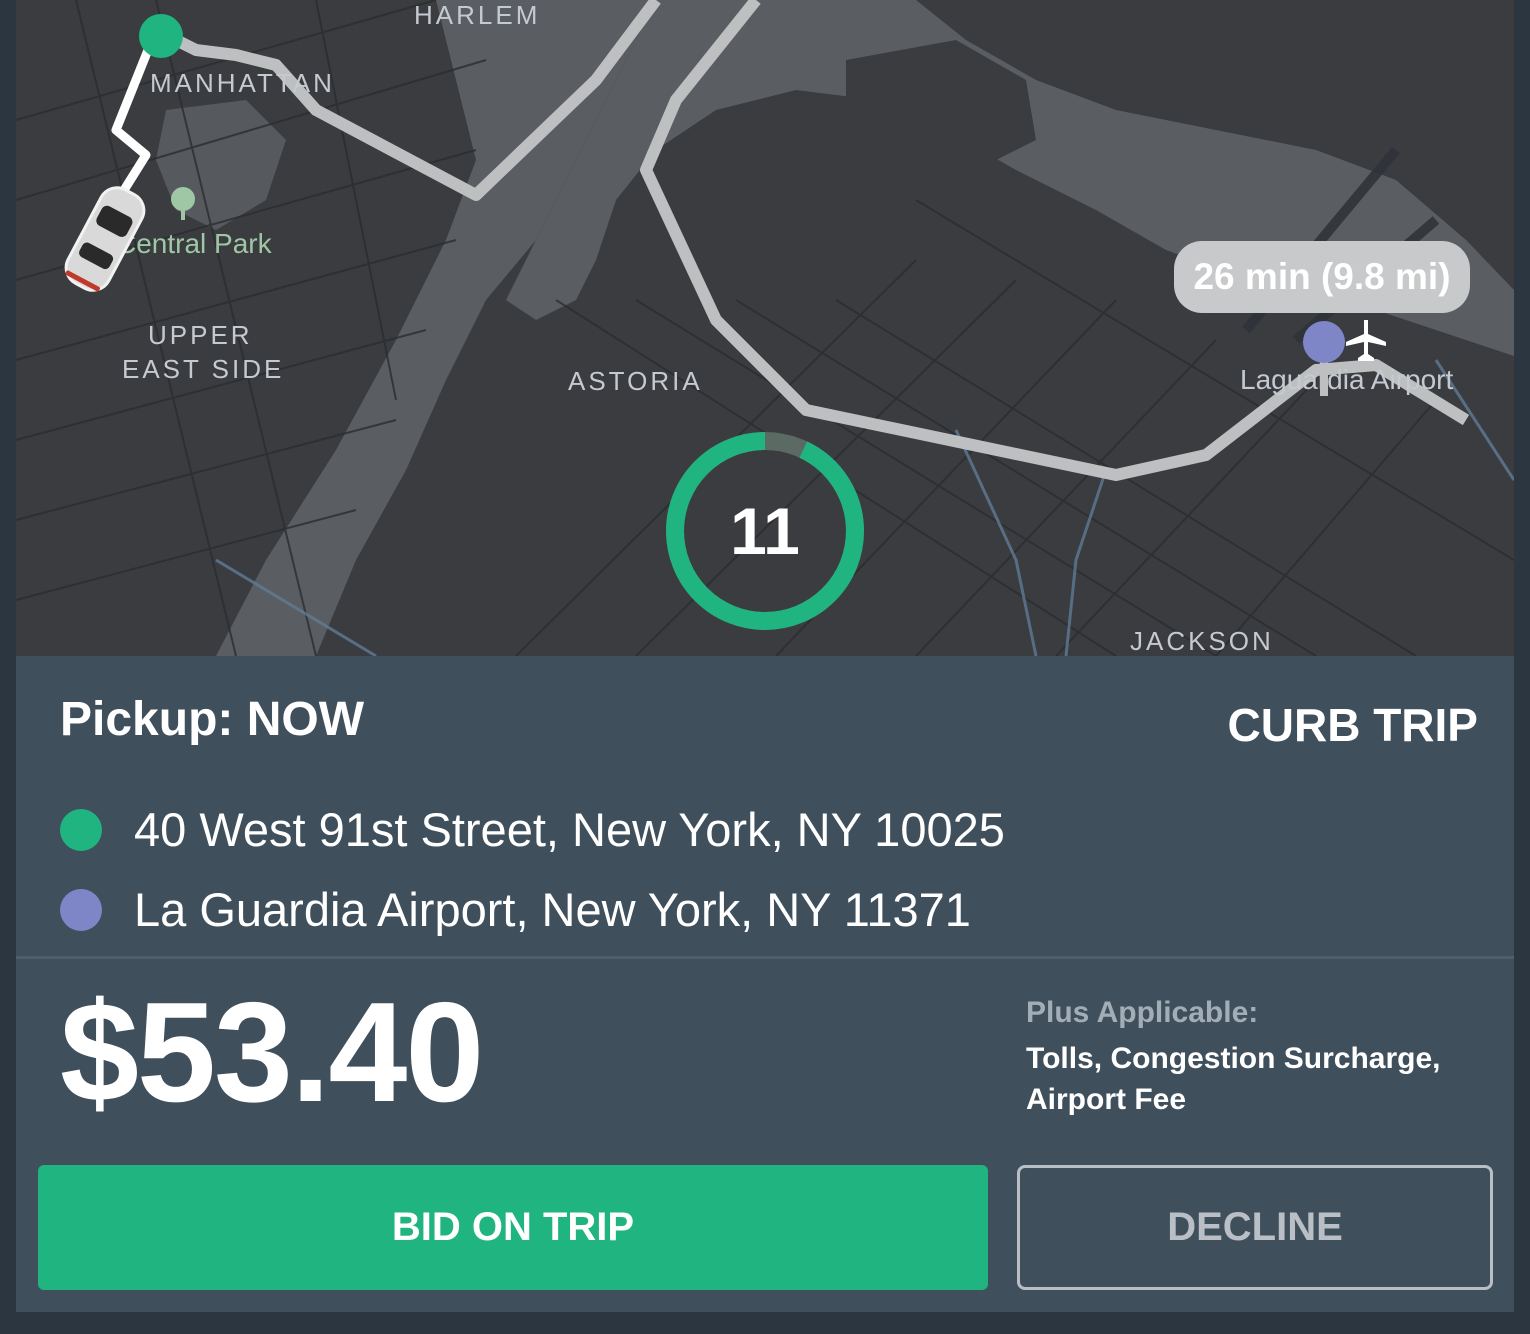  What do you see at coordinates (477, 15) in the screenshot?
I see `map-label-harlem: HARLEM` at bounding box center [477, 15].